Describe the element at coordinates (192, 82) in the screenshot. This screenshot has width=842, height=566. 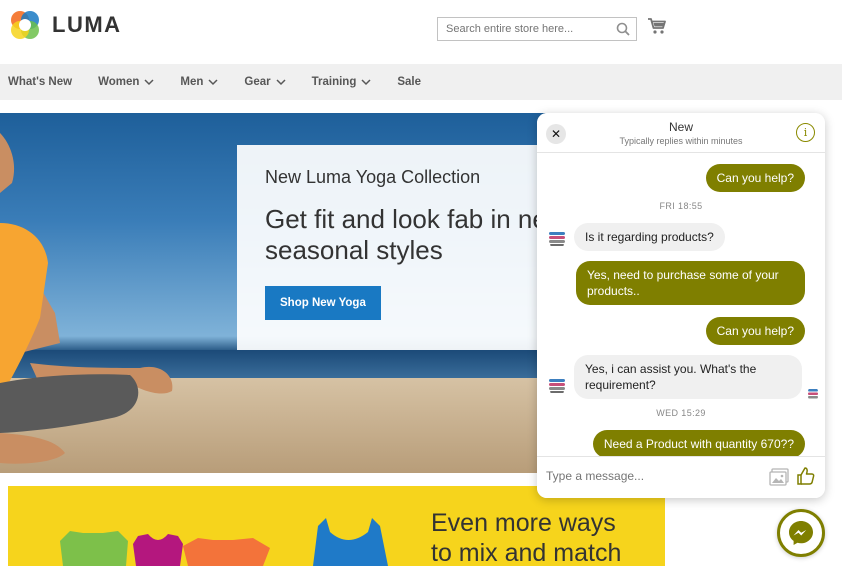
I see `nav-item-label: Men` at that location.